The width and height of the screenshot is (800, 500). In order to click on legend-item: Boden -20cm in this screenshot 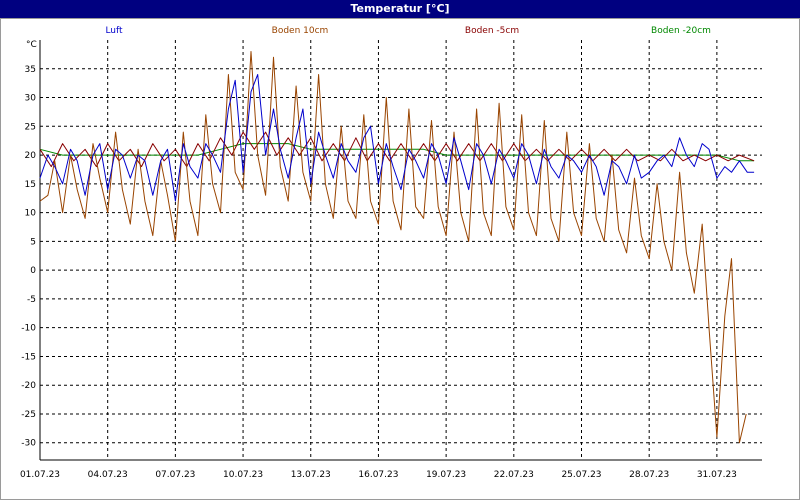, I will do `click(681, 31)`.